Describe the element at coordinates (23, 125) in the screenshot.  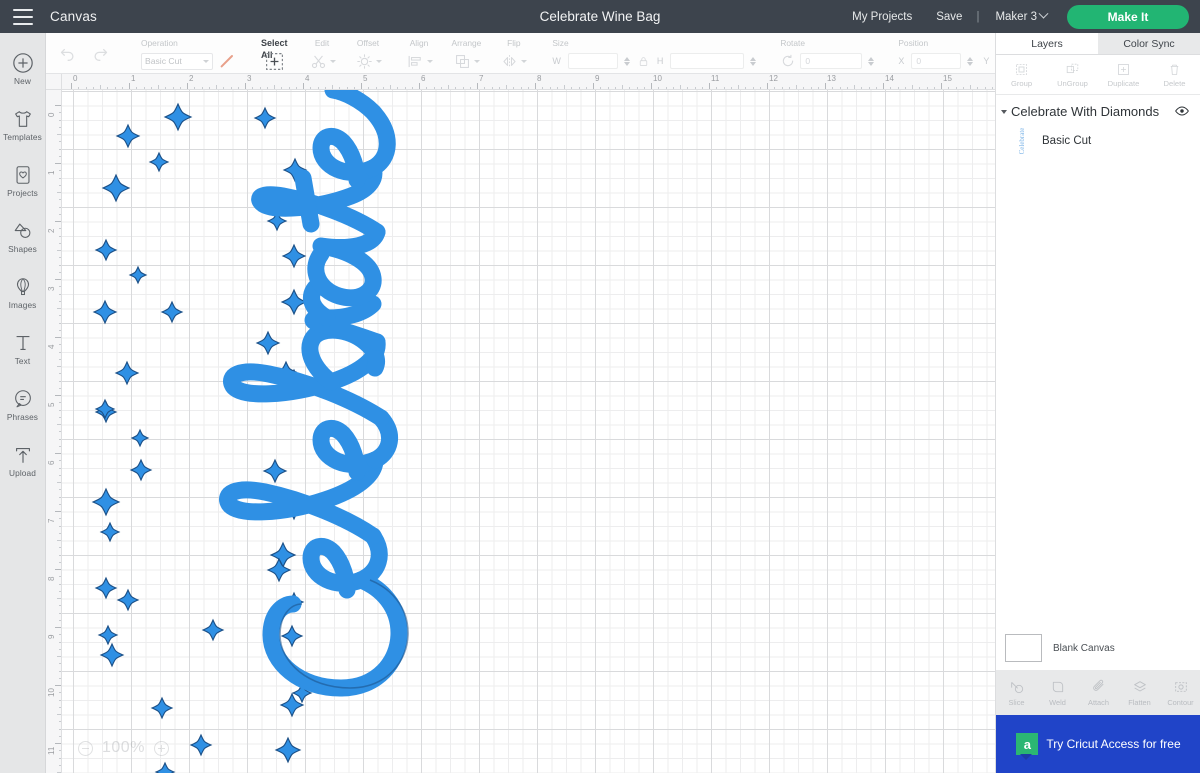
I see `sidebar-item-templates: Templates` at that location.